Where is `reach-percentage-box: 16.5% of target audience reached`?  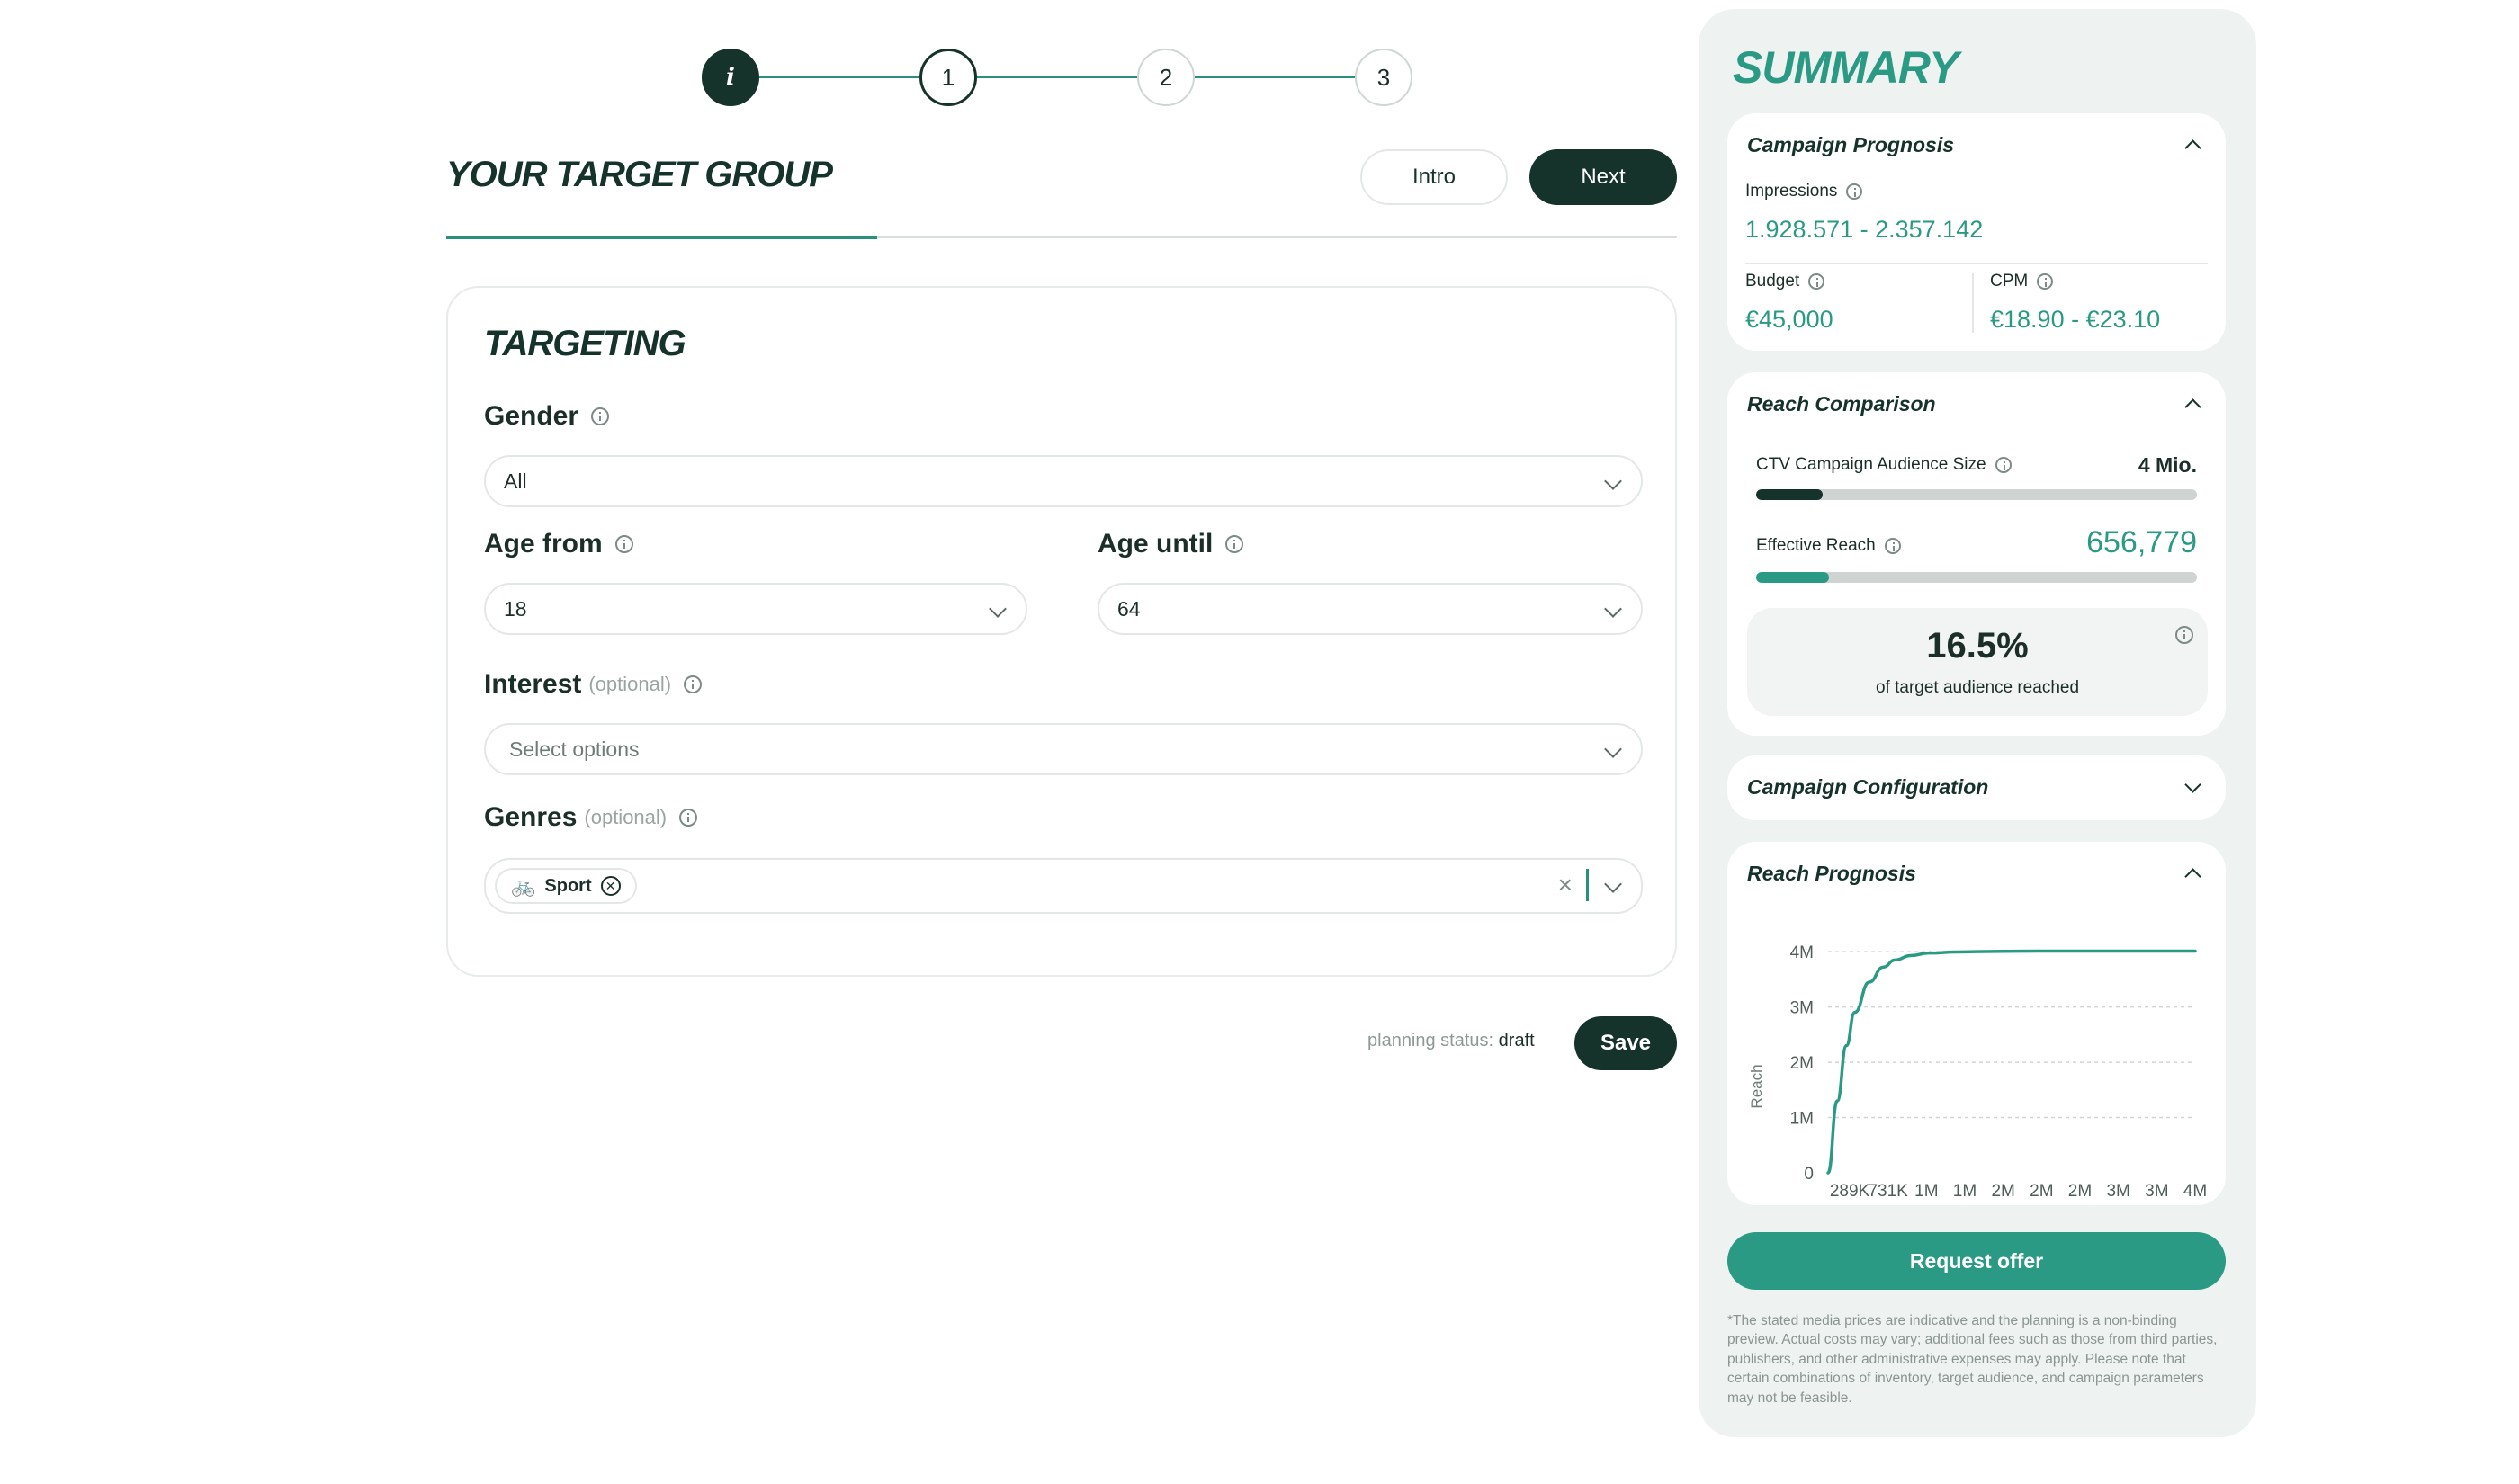
reach-percentage-box: 16.5% of target audience reached is located at coordinates (1977, 662).